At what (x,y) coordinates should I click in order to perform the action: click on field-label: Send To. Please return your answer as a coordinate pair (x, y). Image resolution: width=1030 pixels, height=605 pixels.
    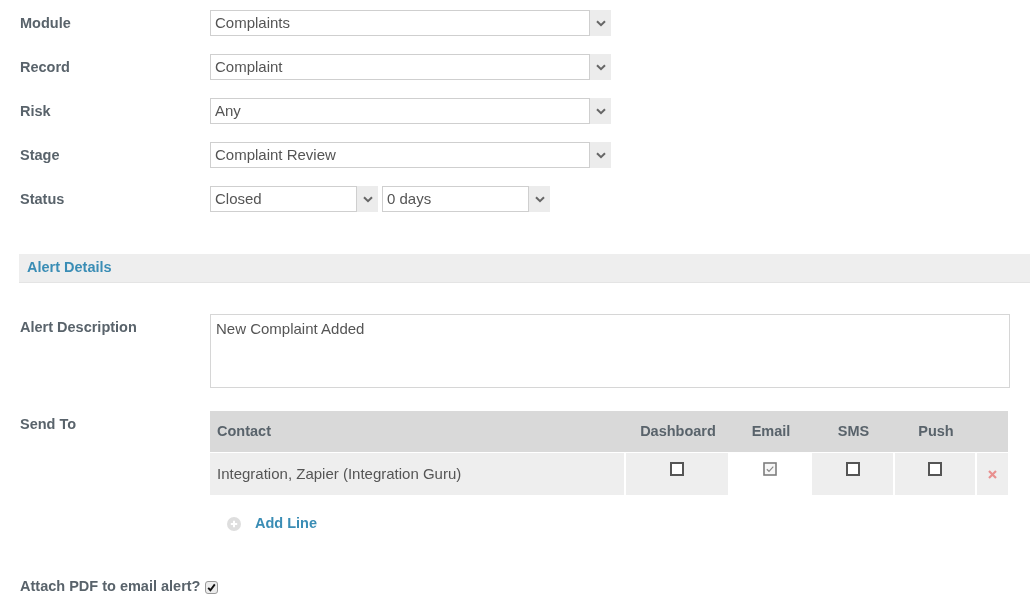
    Looking at the image, I should click on (49, 424).